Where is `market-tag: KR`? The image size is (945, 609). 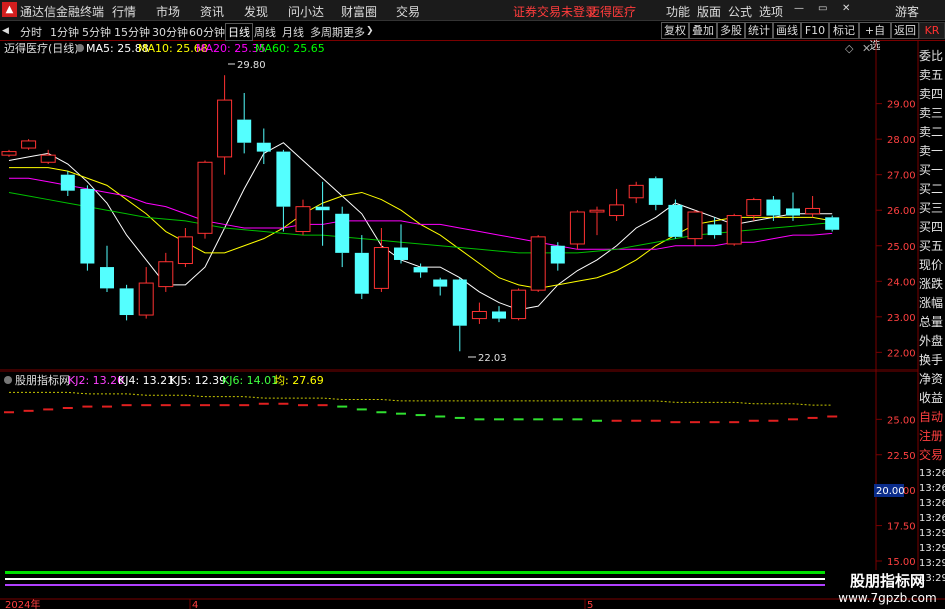
market-tag: KR is located at coordinates (932, 30).